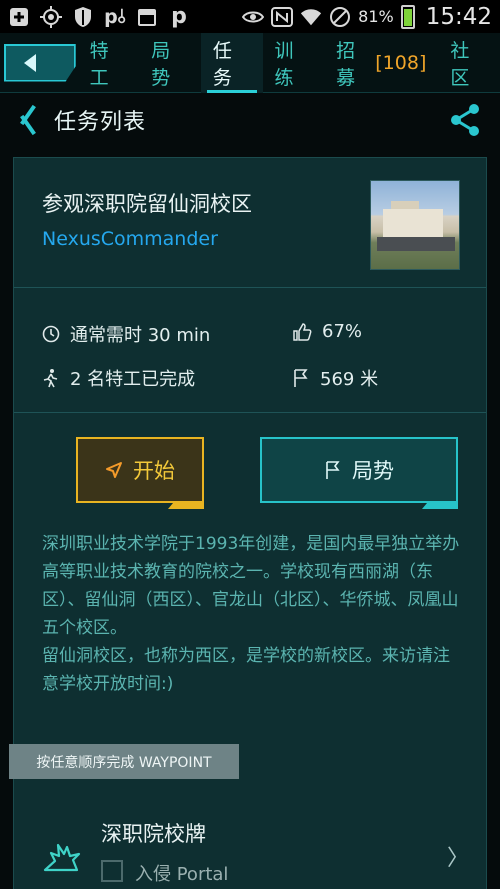 The width and height of the screenshot is (500, 889). I want to click on completed-text: 2 名特工已完成, so click(133, 379).